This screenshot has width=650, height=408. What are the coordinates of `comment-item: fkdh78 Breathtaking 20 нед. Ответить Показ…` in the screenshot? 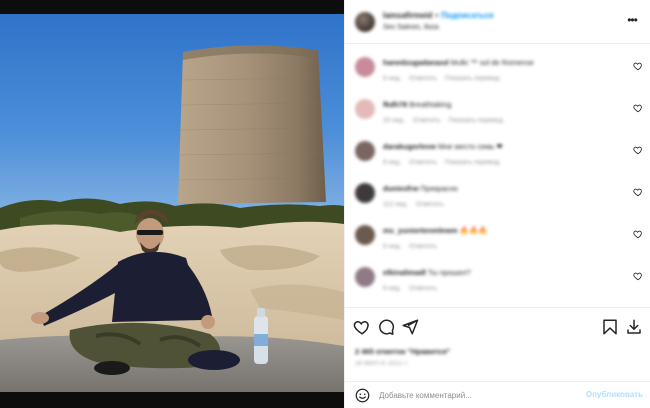 It's located at (497, 113).